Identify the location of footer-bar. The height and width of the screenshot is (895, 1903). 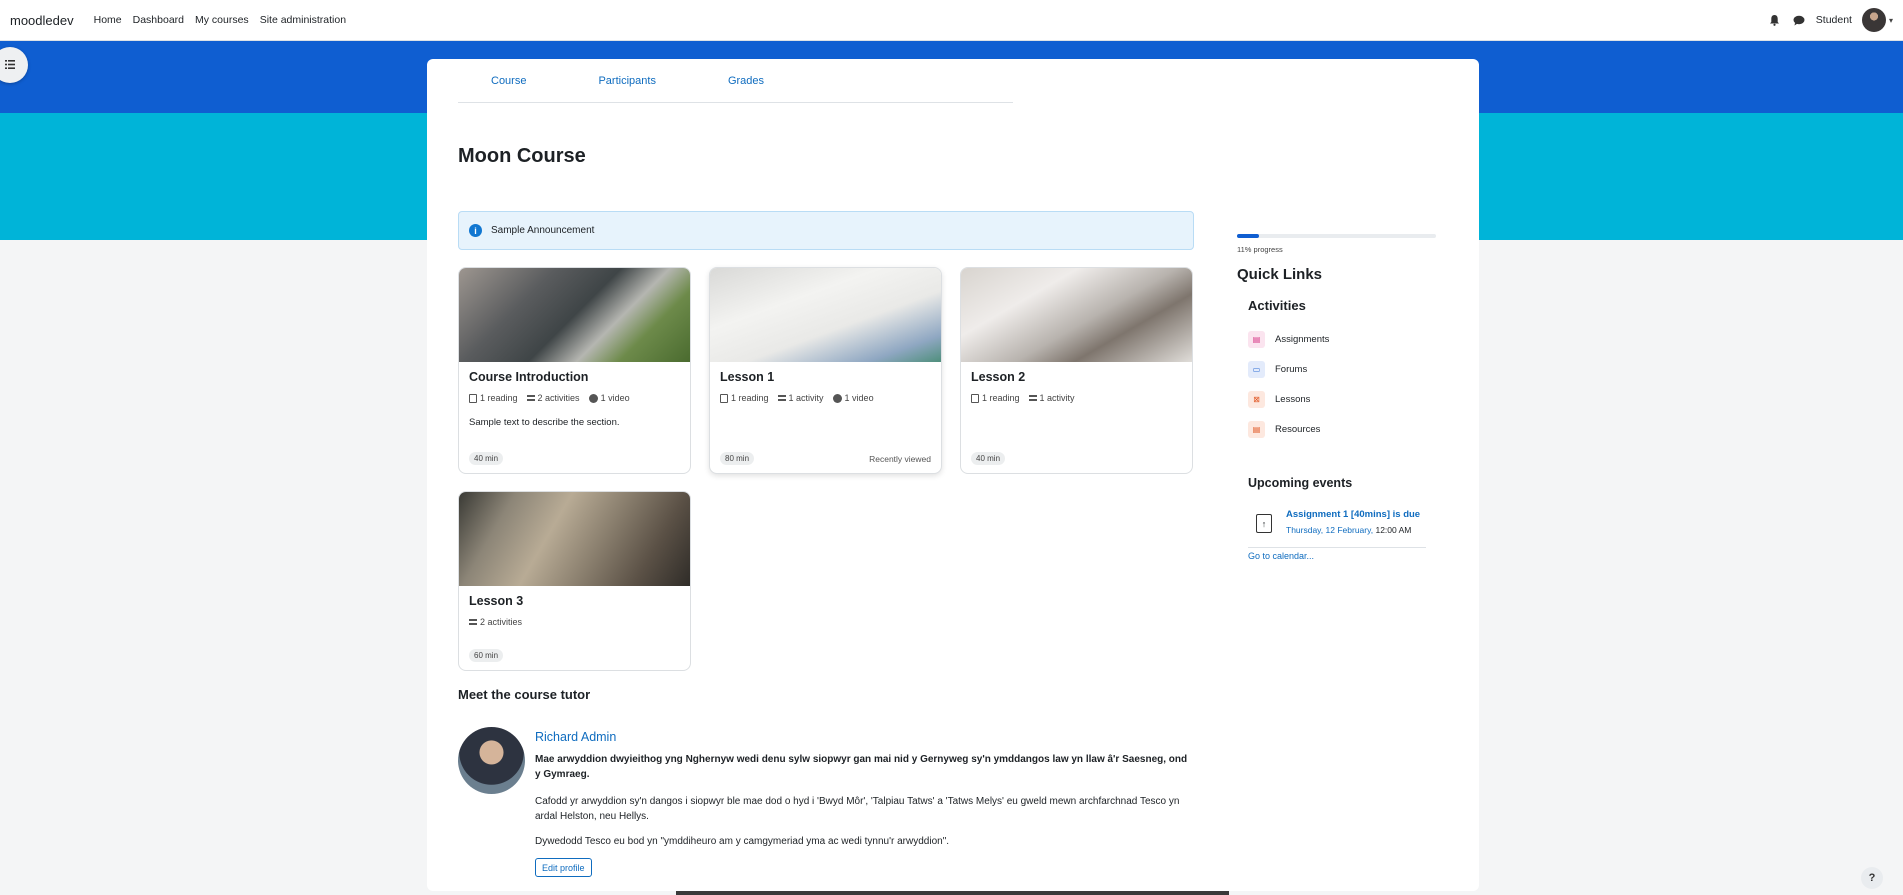
(952, 893).